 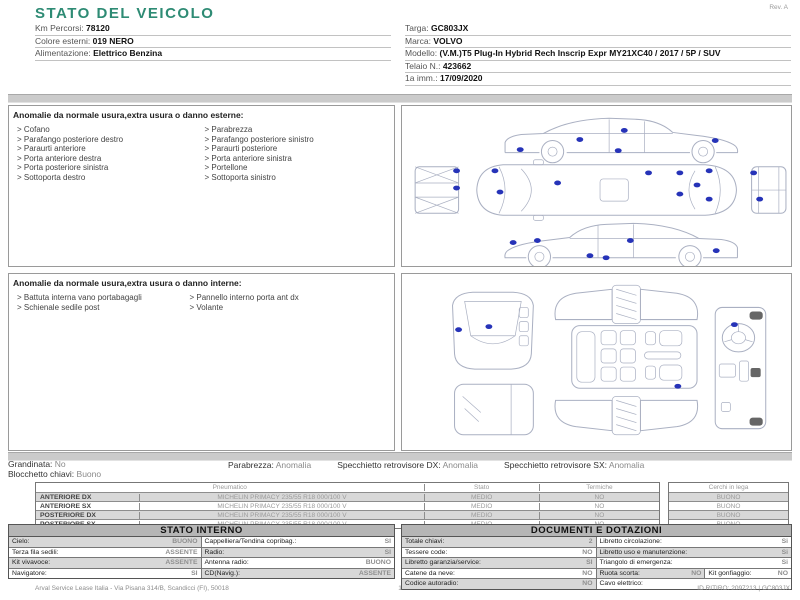 I want to click on anomaly-item: > Pannello interno porta ant dx, so click(x=244, y=297).